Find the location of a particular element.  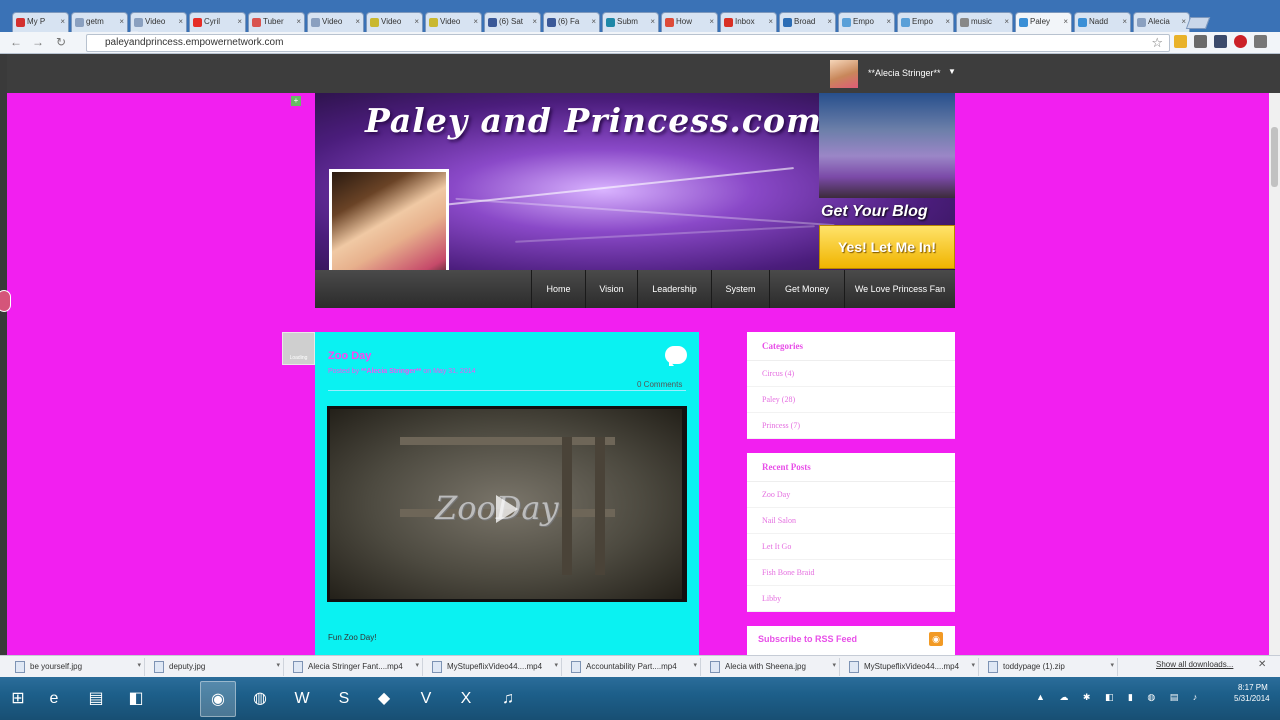

post-author-link: **Alecia Stringer** is located at coordinates (391, 371).